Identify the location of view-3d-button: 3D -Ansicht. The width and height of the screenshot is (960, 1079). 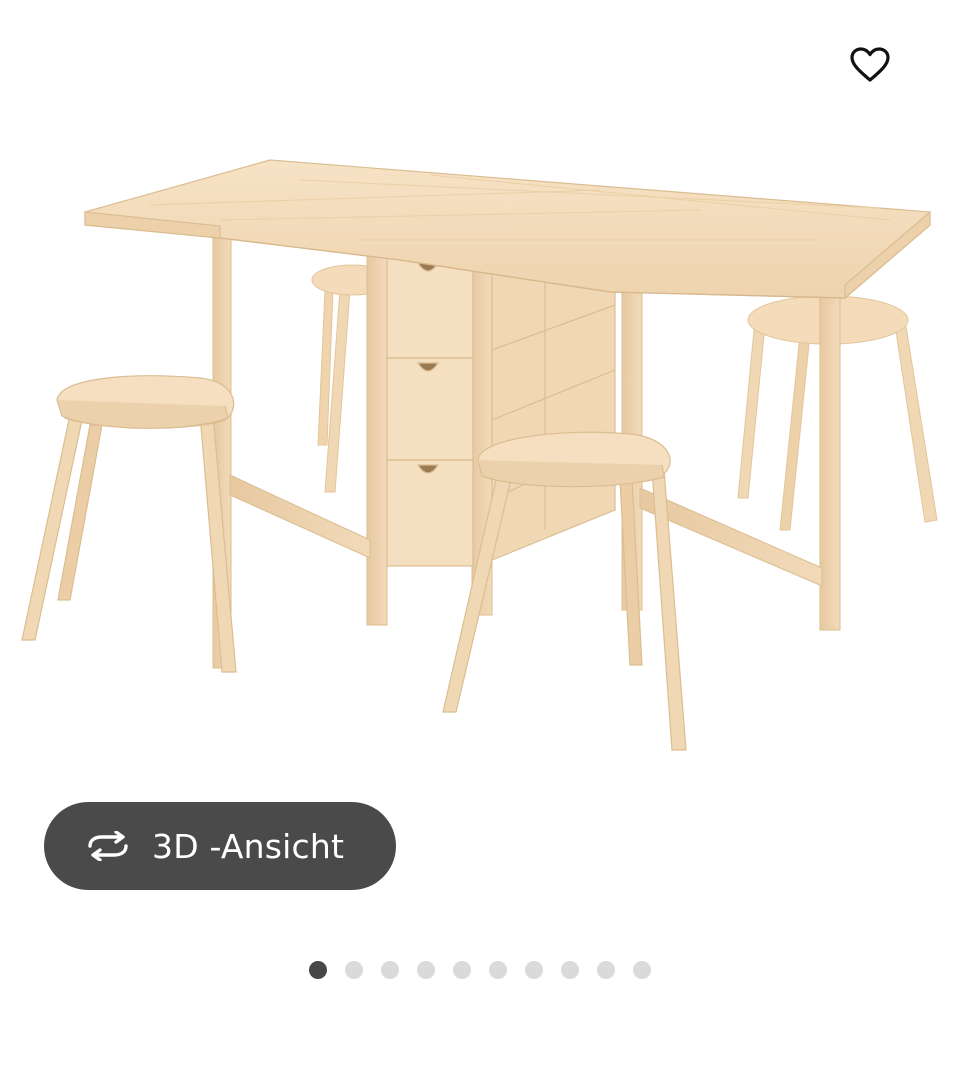
(220, 846).